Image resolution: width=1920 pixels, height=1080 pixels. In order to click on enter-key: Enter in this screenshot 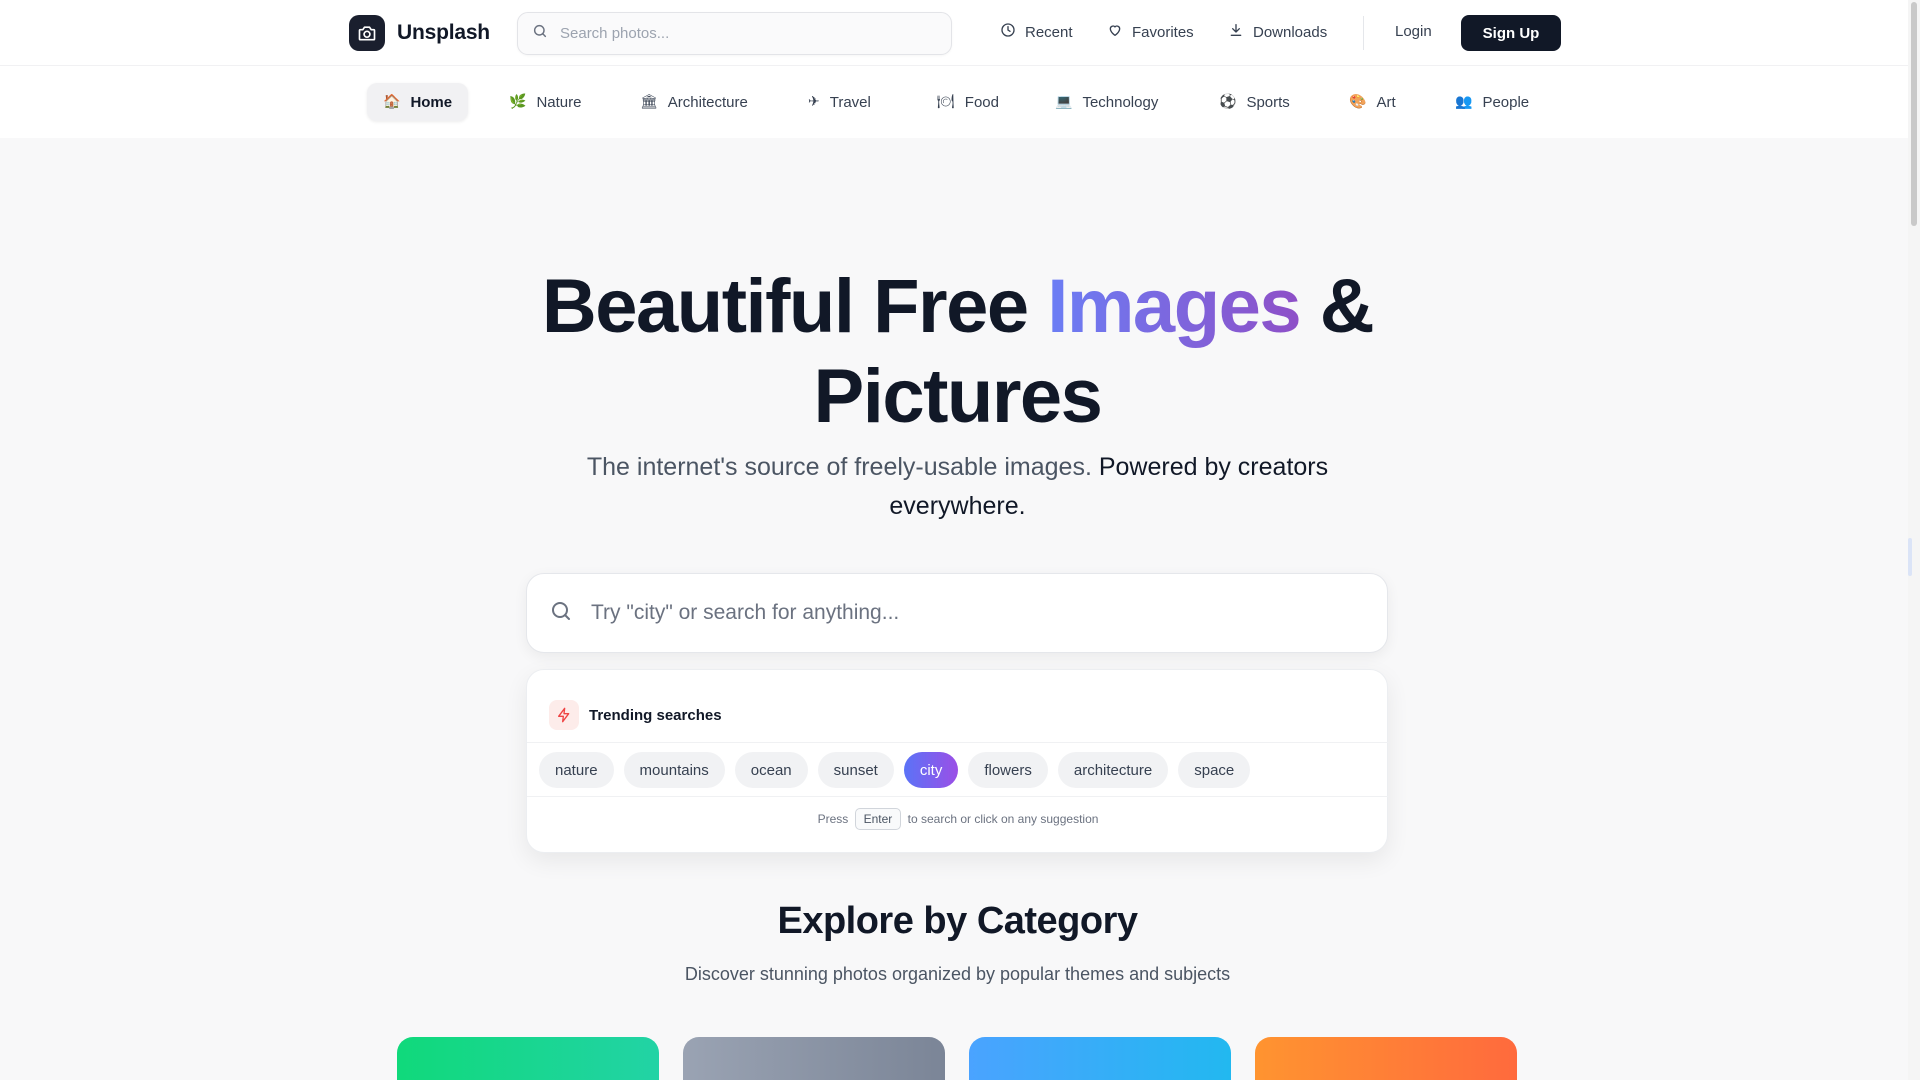, I will do `click(878, 819)`.